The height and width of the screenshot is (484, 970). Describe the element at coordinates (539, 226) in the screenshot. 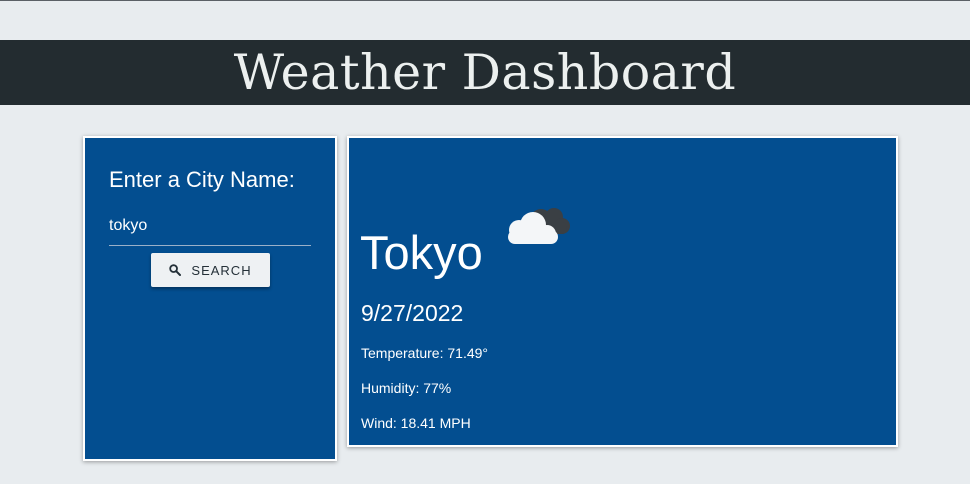

I see `broken-clouds-icon` at that location.